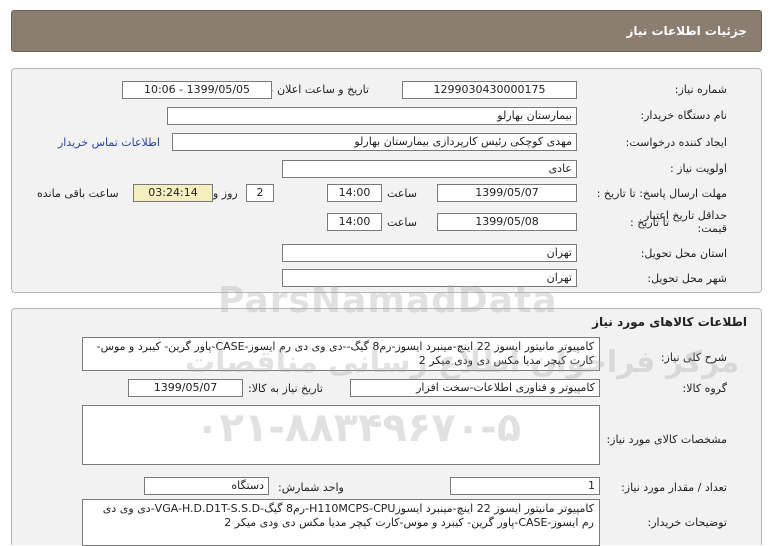 This screenshot has height=546, width=770. I want to click on specs-label: مشخصات کالای مورد نیاز:, so click(666, 439).